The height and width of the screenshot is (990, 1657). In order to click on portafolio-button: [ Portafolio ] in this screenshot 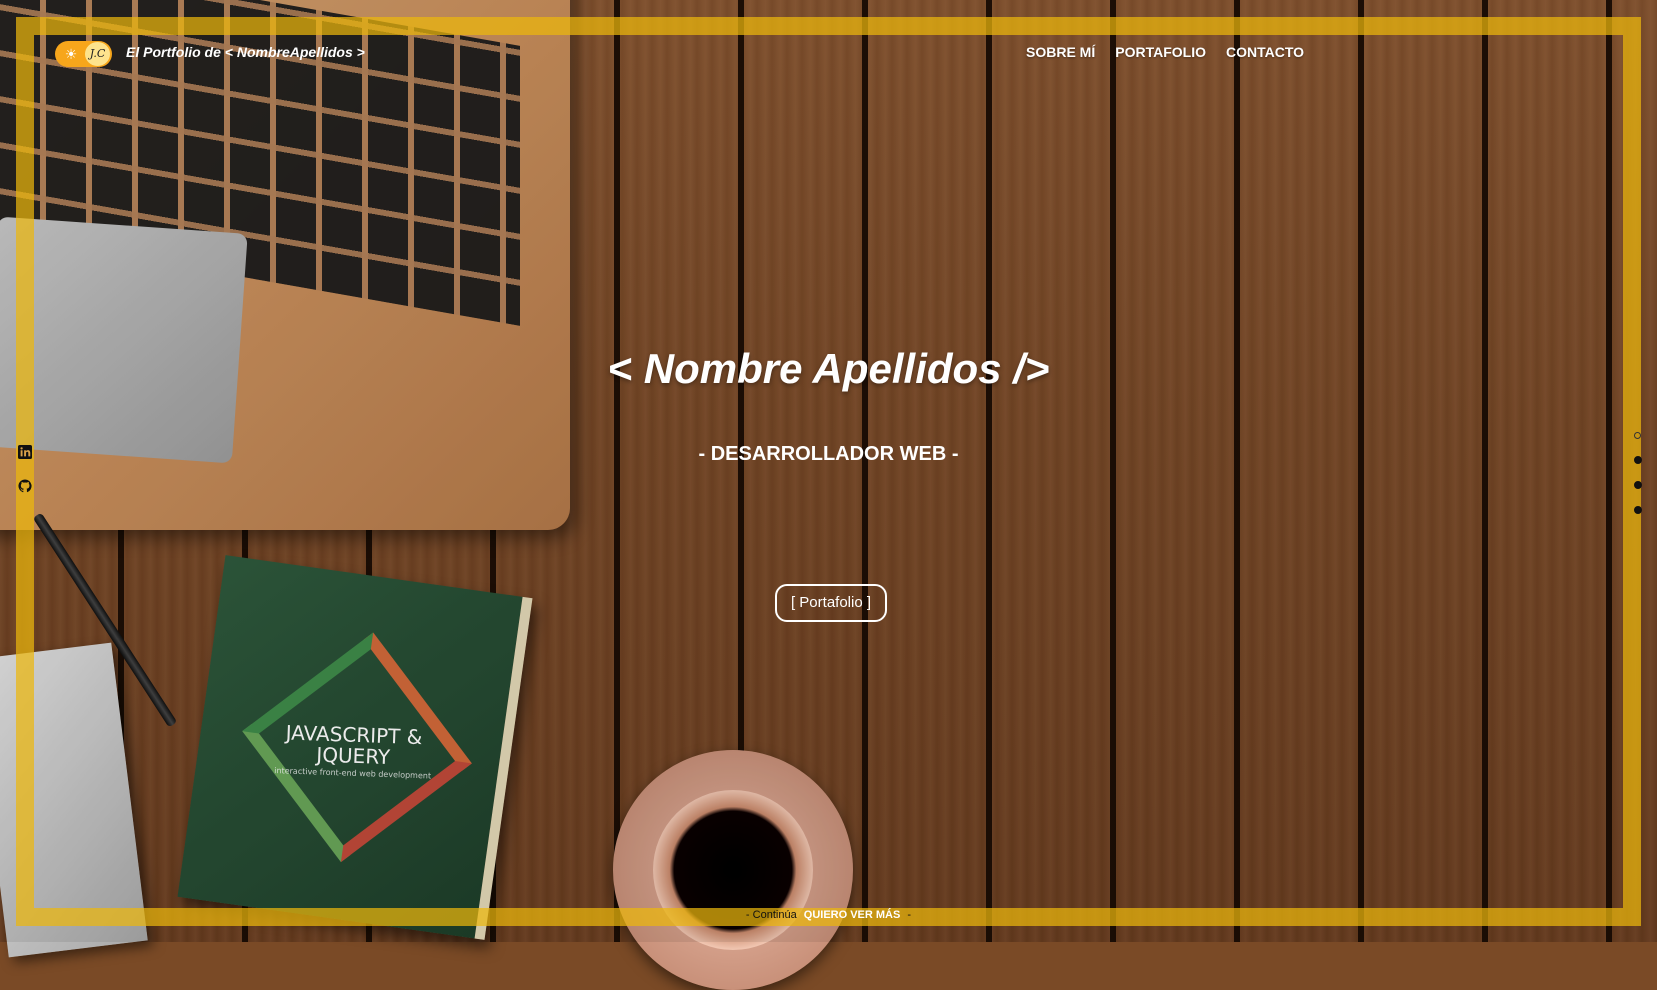, I will do `click(831, 603)`.